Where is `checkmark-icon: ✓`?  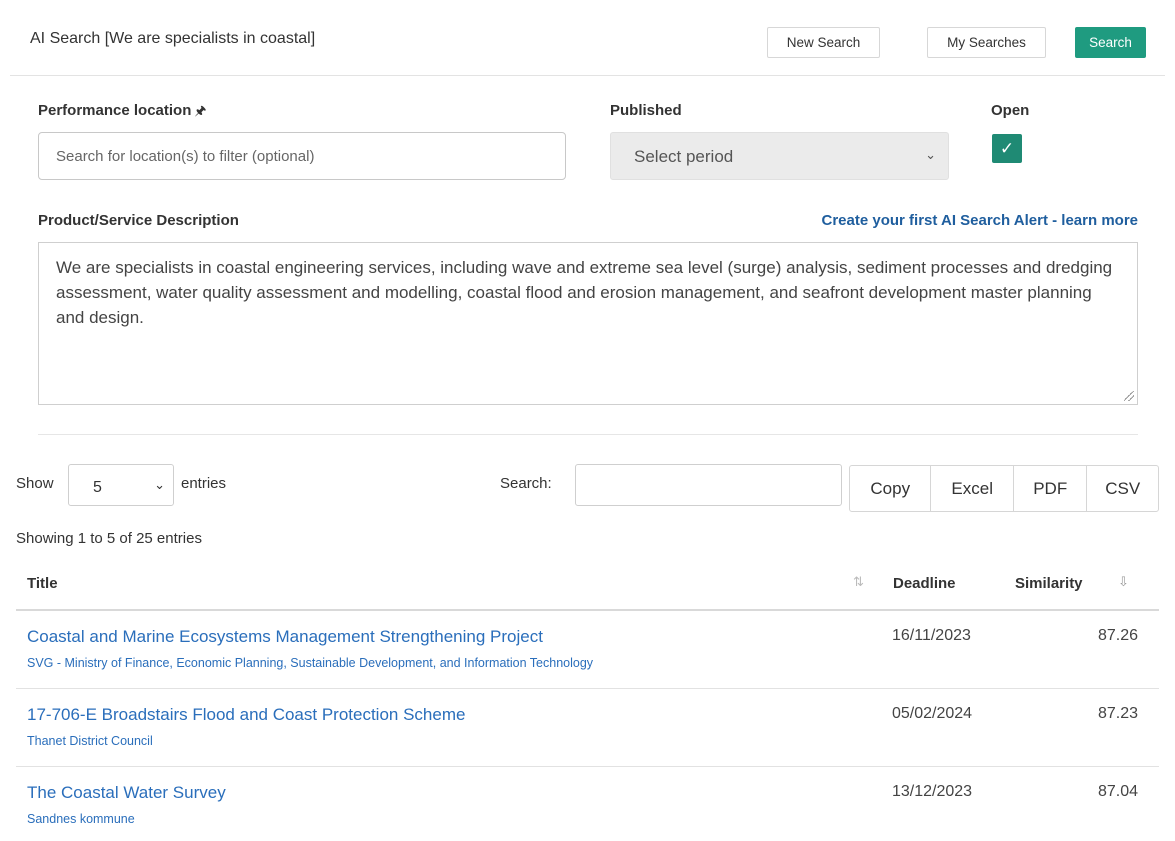 checkmark-icon: ✓ is located at coordinates (1007, 148).